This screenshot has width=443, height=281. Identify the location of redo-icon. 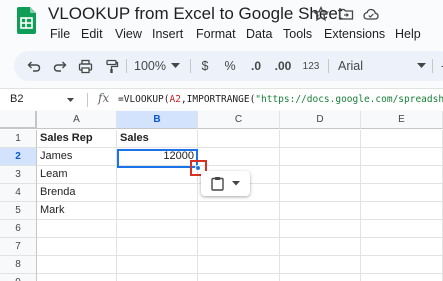
(60, 66).